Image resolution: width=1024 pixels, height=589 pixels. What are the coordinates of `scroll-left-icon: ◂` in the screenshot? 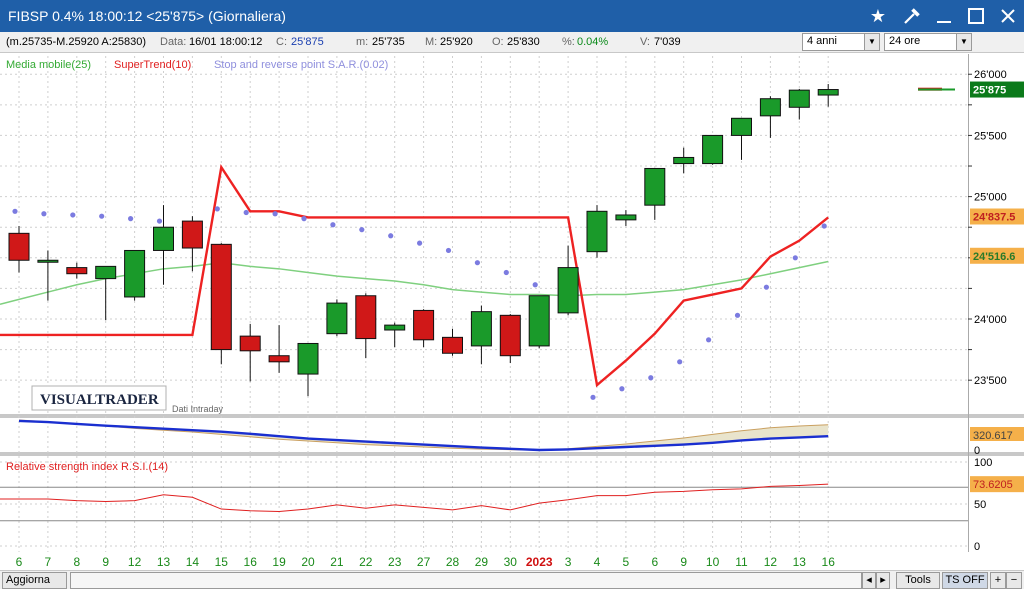 It's located at (869, 580).